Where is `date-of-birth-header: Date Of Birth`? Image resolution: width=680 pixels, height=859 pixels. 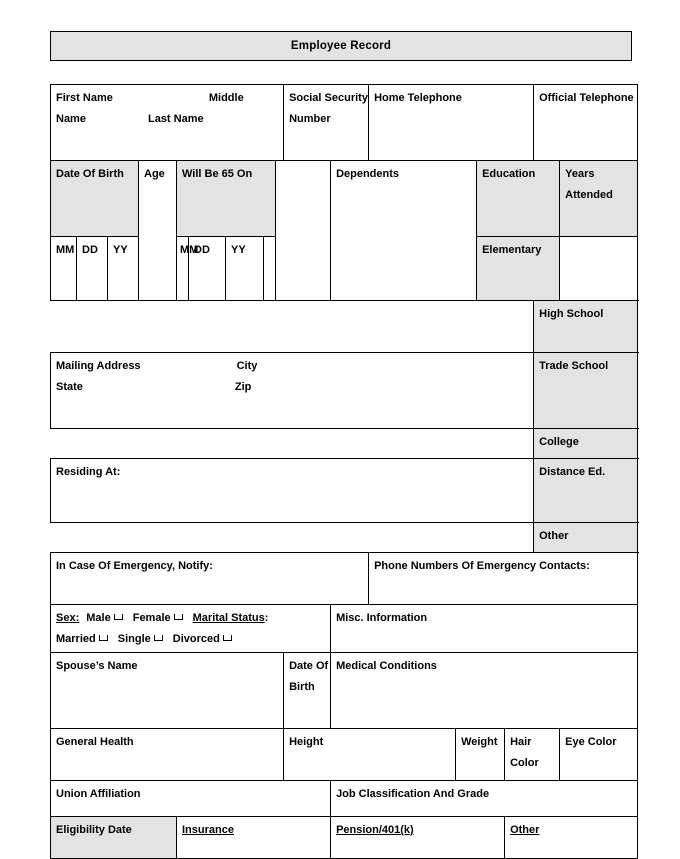 date-of-birth-header: Date Of Birth is located at coordinates (94, 198).